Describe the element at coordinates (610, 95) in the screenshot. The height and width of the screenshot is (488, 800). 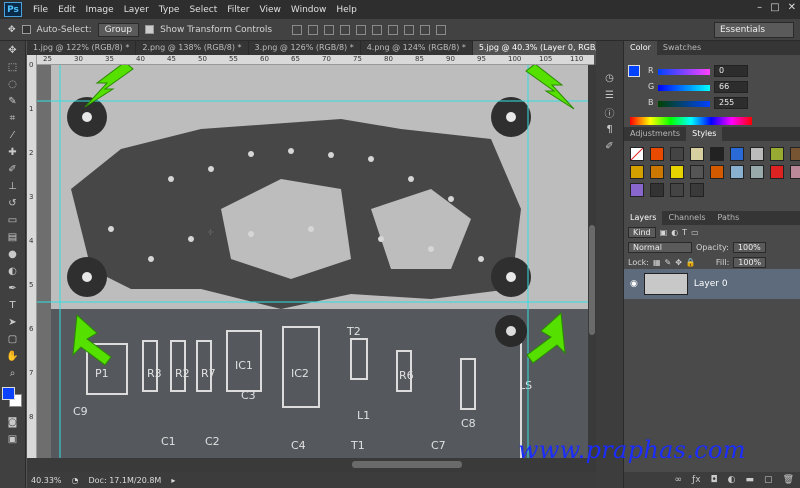
I see `properties-icon: ☰` at that location.